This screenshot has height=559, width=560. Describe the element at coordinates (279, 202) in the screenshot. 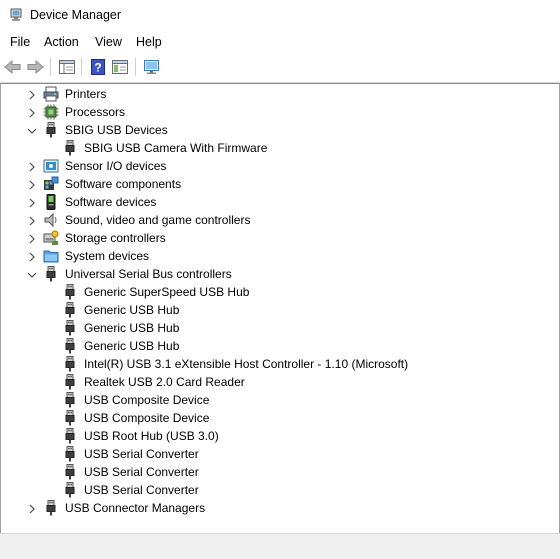

I see `device-category: Software devices` at that location.